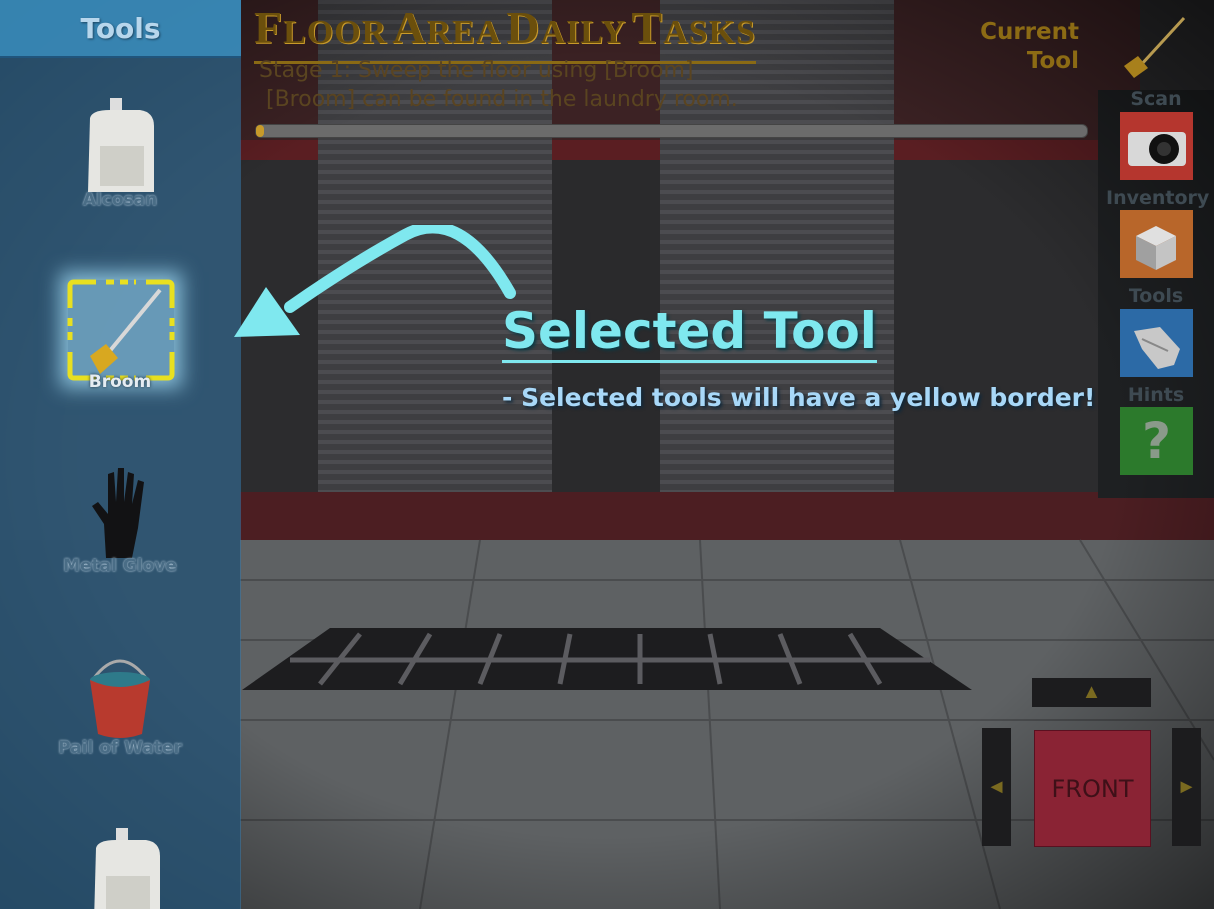 This screenshot has width=1214, height=909. I want to click on callout-arrow-icon, so click(375, 281).